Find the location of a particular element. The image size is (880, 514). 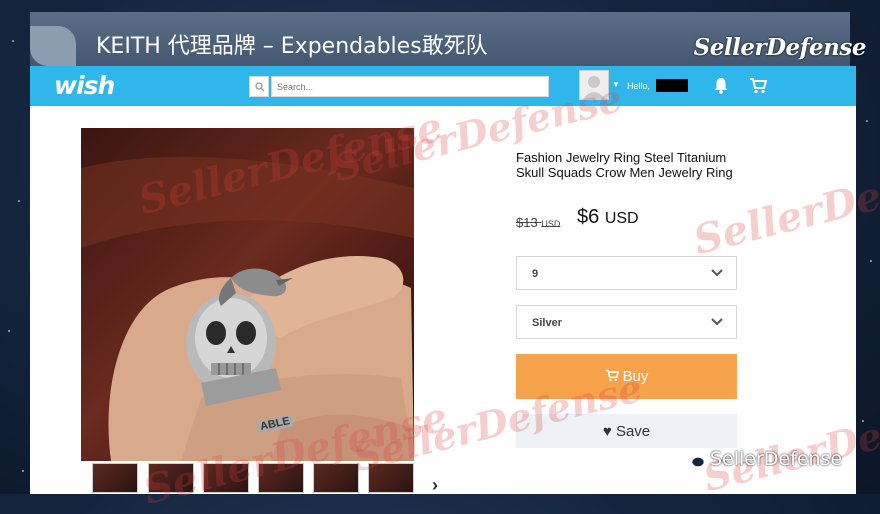

search-button is located at coordinates (259, 86).